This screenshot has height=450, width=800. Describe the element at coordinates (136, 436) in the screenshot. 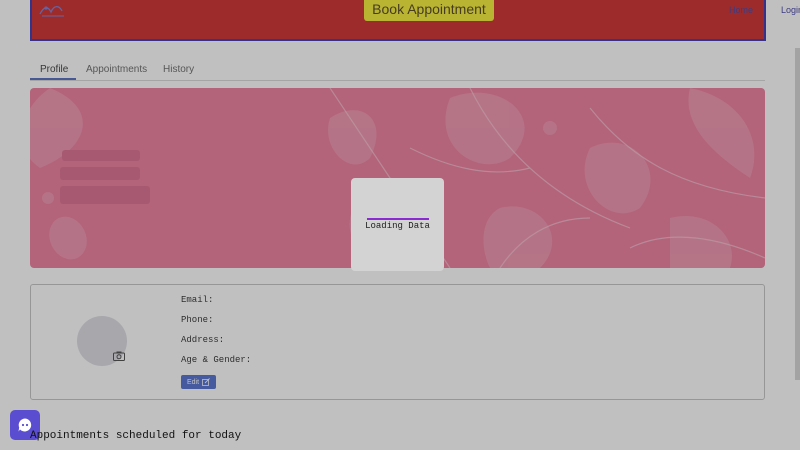

I see `appointments-heading: Appointments scheduled for today` at that location.